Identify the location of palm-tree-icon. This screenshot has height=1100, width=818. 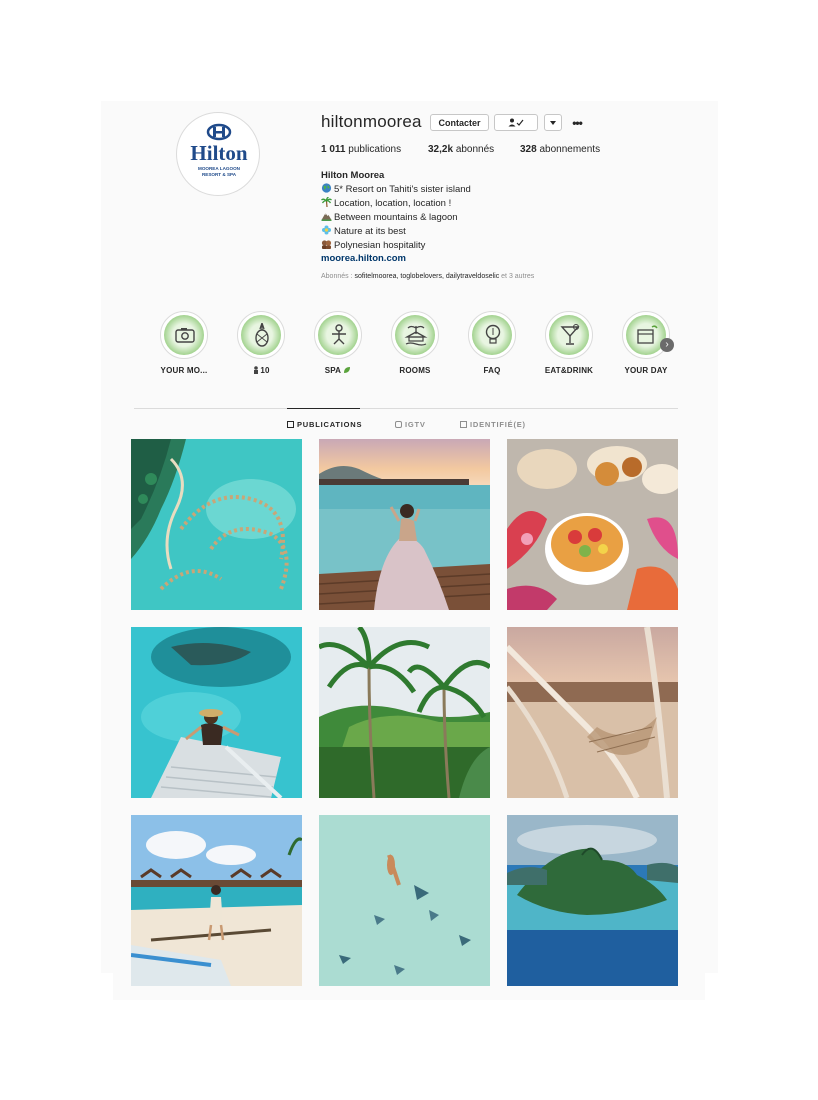
(326, 202).